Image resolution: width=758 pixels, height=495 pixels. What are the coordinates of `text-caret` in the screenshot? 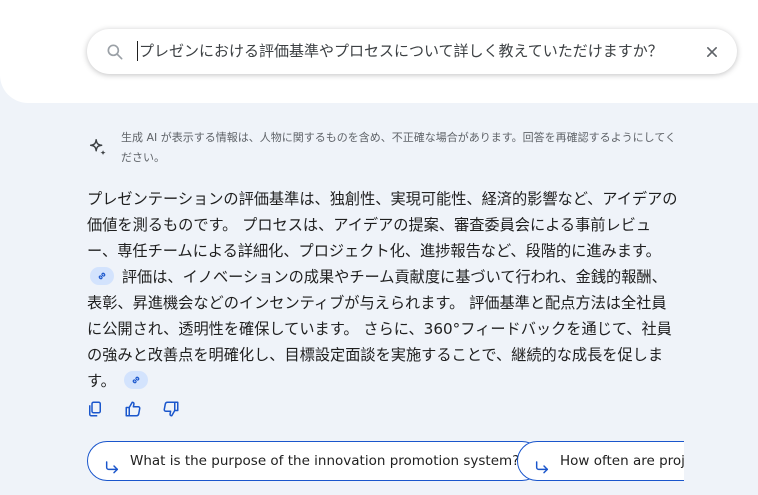 It's located at (137, 51).